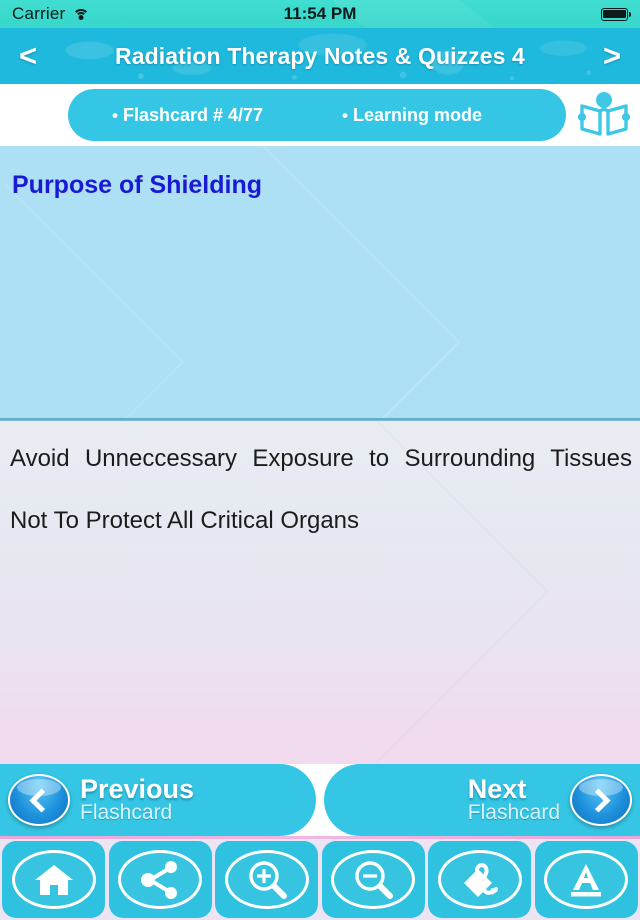  I want to click on tag-button, so click(480, 879).